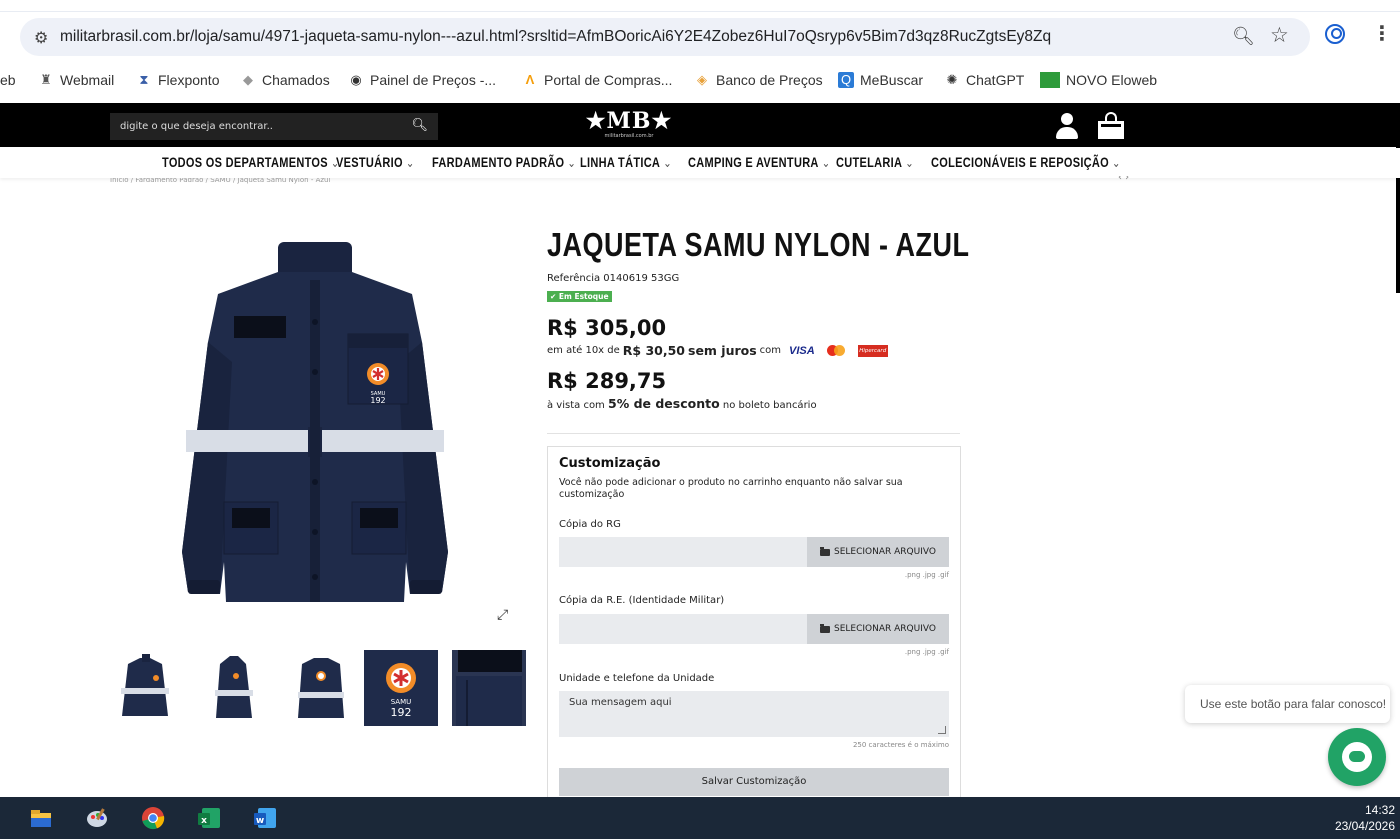 This screenshot has width=1400, height=839. What do you see at coordinates (1026, 163) in the screenshot?
I see `nav-item-colecionaveis: COLECIONÁVEIS E REPOSIÇÃO ⌄` at bounding box center [1026, 163].